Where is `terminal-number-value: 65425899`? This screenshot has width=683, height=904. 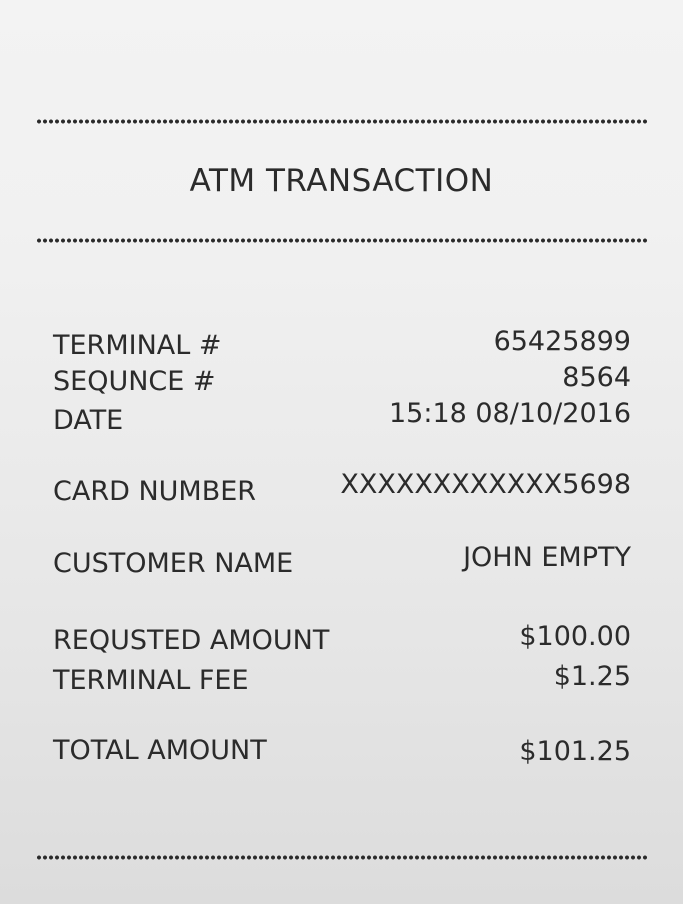 terminal-number-value: 65425899 is located at coordinates (562, 341).